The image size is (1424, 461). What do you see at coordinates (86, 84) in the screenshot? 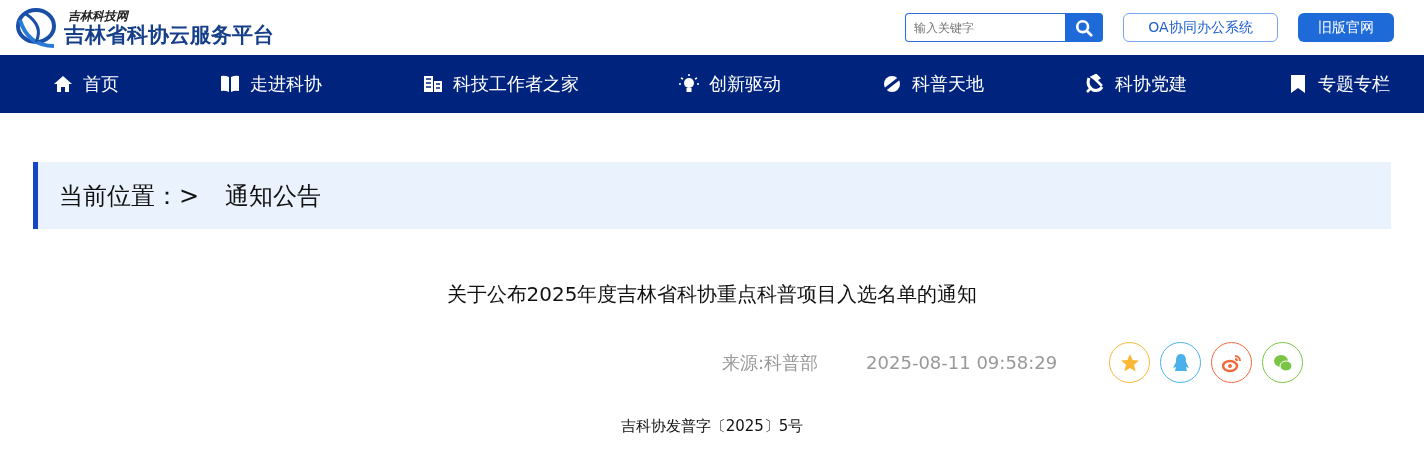
I see `nav-item: 首页` at bounding box center [86, 84].